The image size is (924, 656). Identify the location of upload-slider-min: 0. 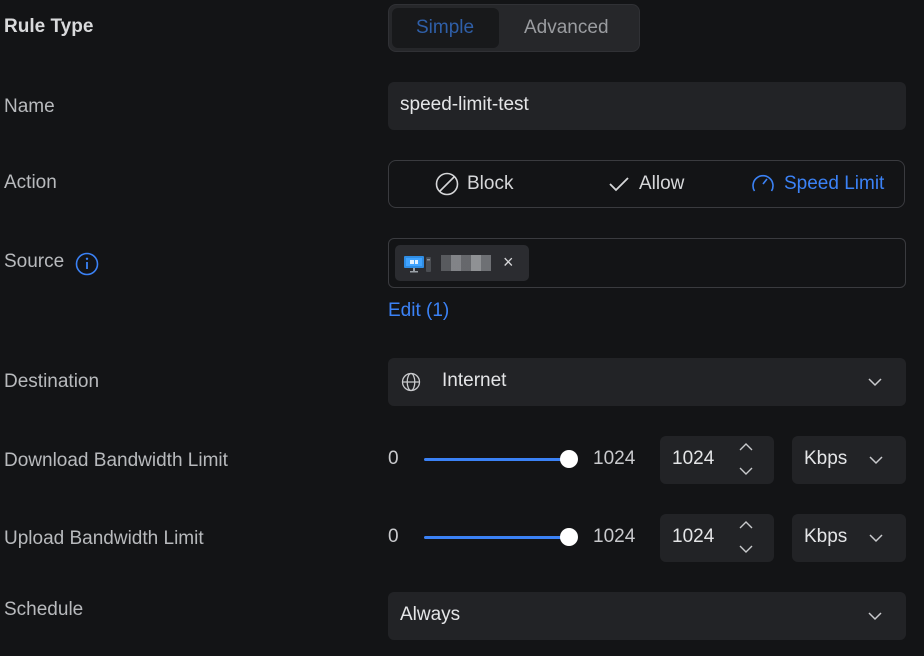
(393, 536).